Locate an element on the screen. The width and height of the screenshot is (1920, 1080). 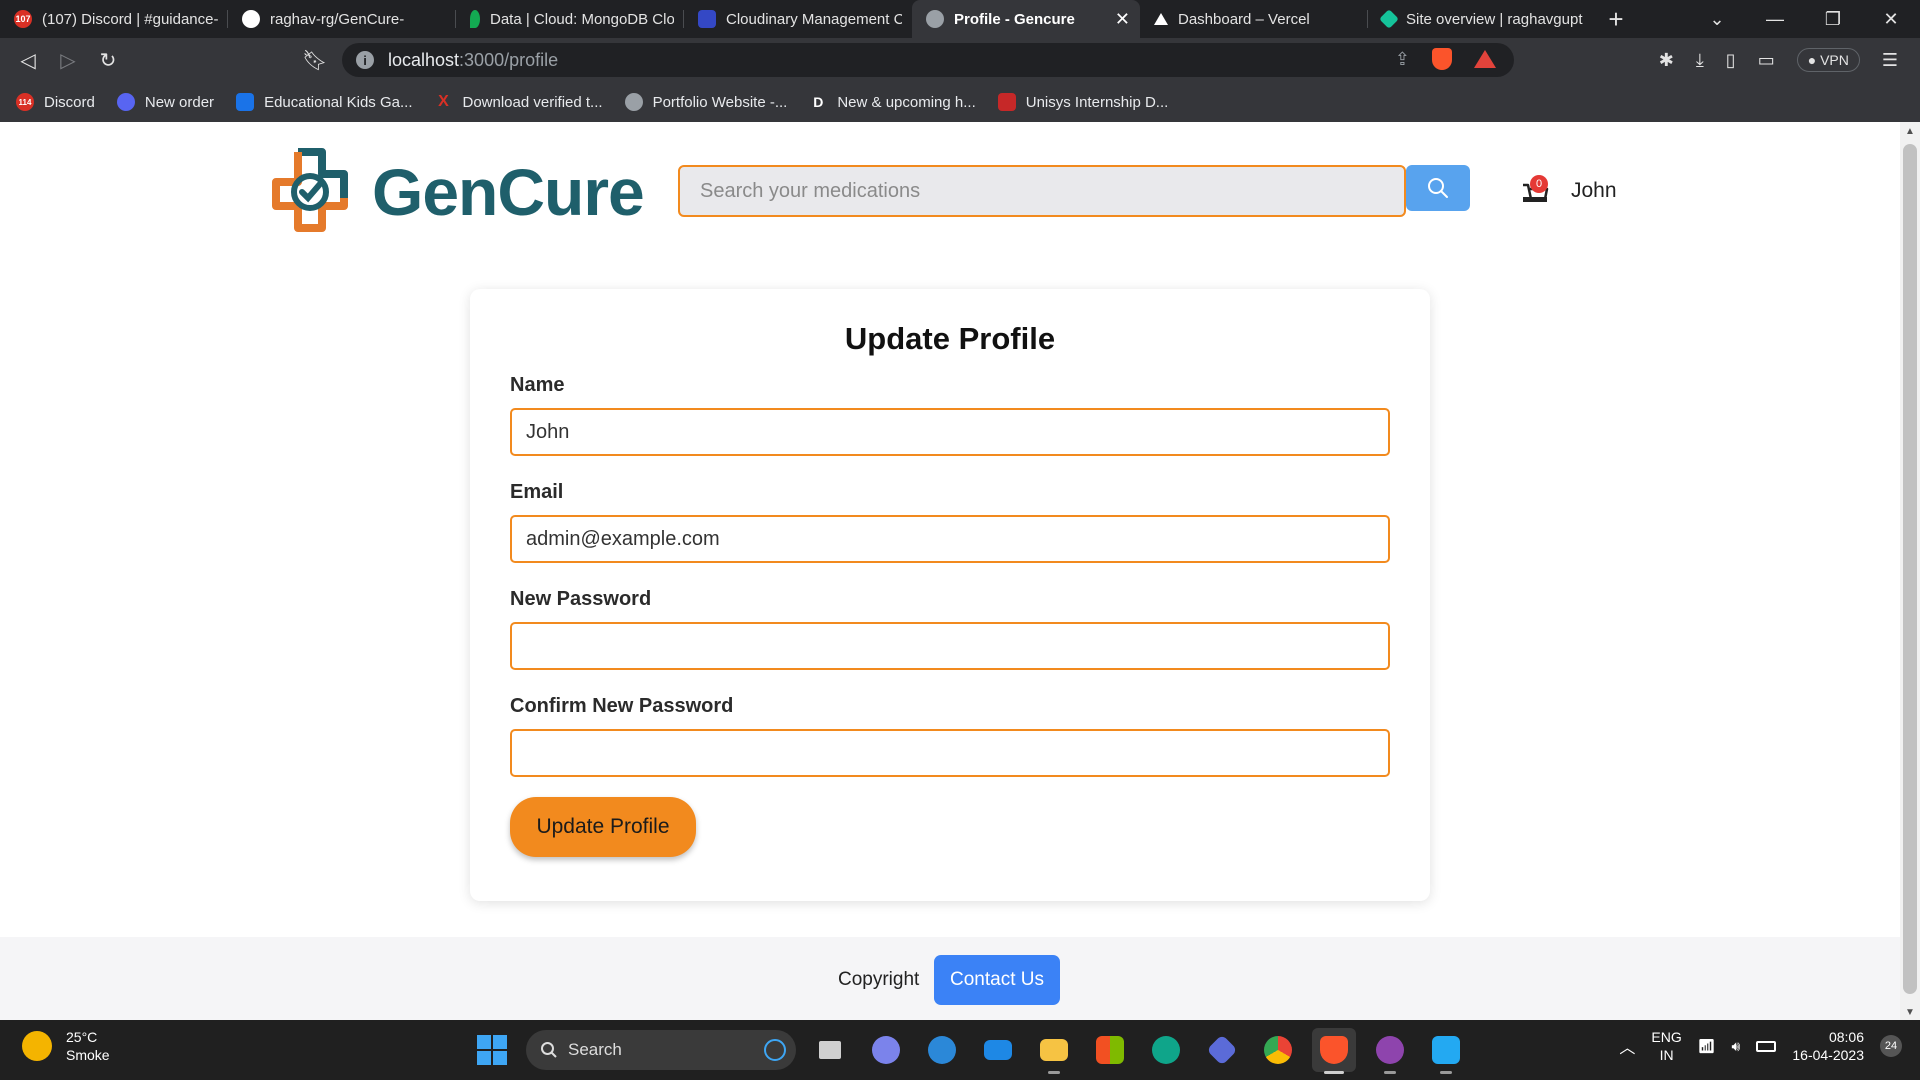
chrome-app is located at coordinates (1278, 1050).